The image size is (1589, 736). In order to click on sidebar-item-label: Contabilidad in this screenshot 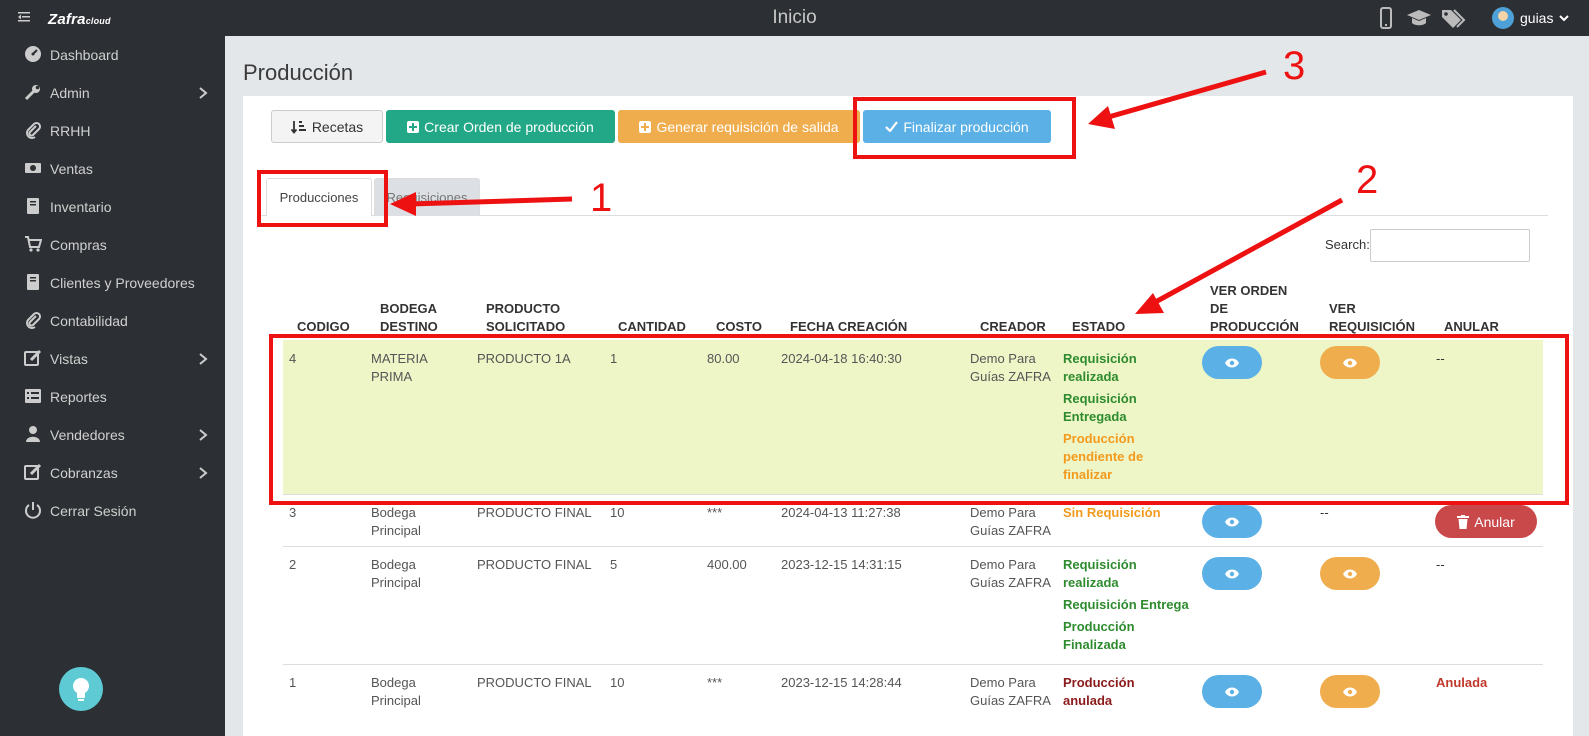, I will do `click(89, 321)`.